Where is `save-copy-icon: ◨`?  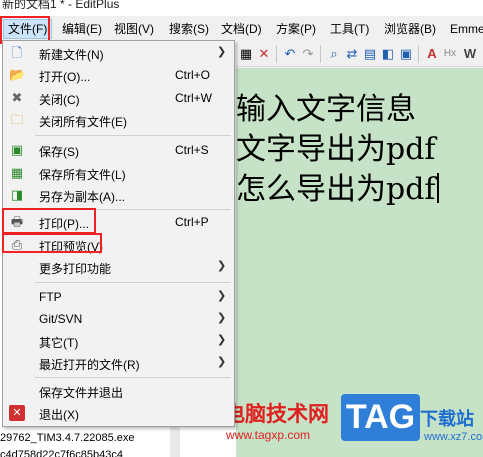 save-copy-icon: ◨ is located at coordinates (17, 194).